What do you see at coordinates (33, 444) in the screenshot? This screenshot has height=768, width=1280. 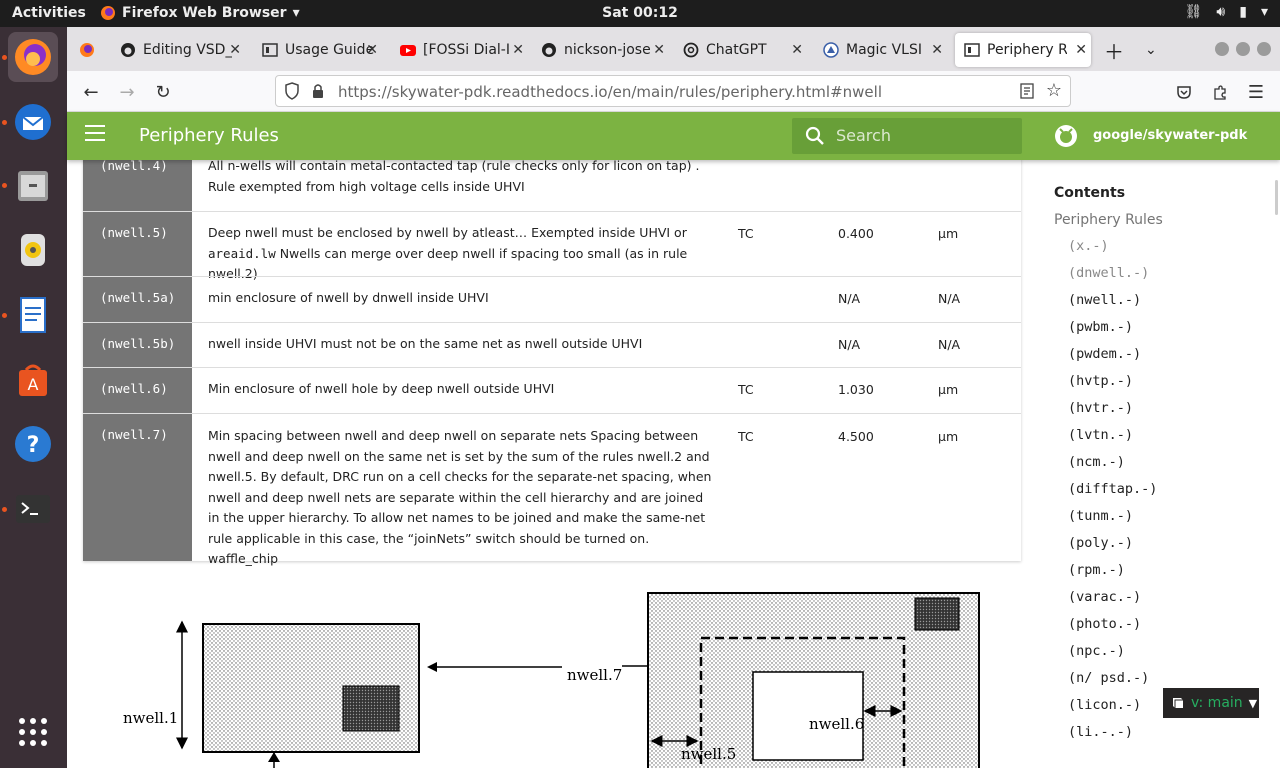 I see `dock-help: ?` at bounding box center [33, 444].